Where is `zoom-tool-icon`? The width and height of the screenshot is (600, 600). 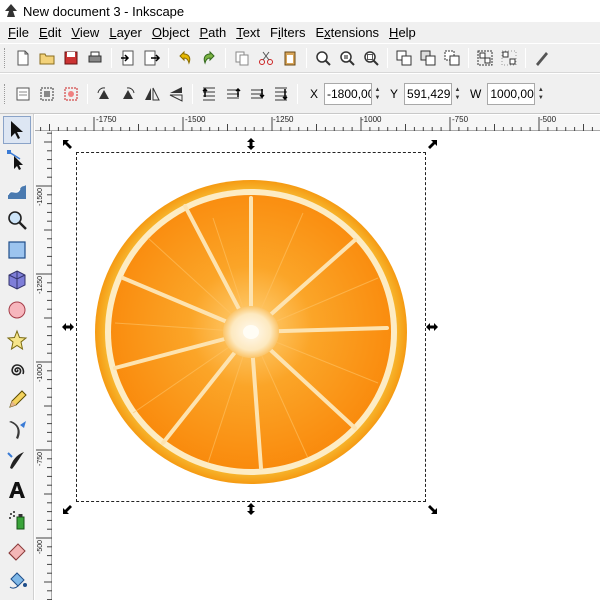 zoom-tool-icon is located at coordinates (17, 220).